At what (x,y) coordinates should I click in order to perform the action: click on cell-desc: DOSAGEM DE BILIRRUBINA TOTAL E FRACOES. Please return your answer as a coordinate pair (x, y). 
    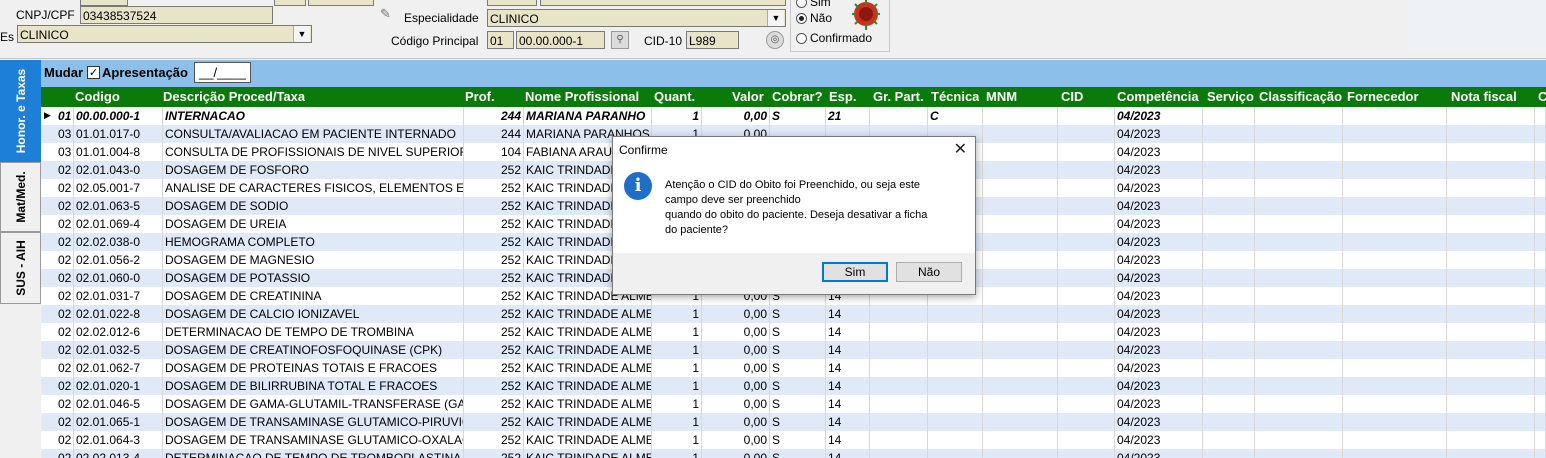
    Looking at the image, I should click on (313, 386).